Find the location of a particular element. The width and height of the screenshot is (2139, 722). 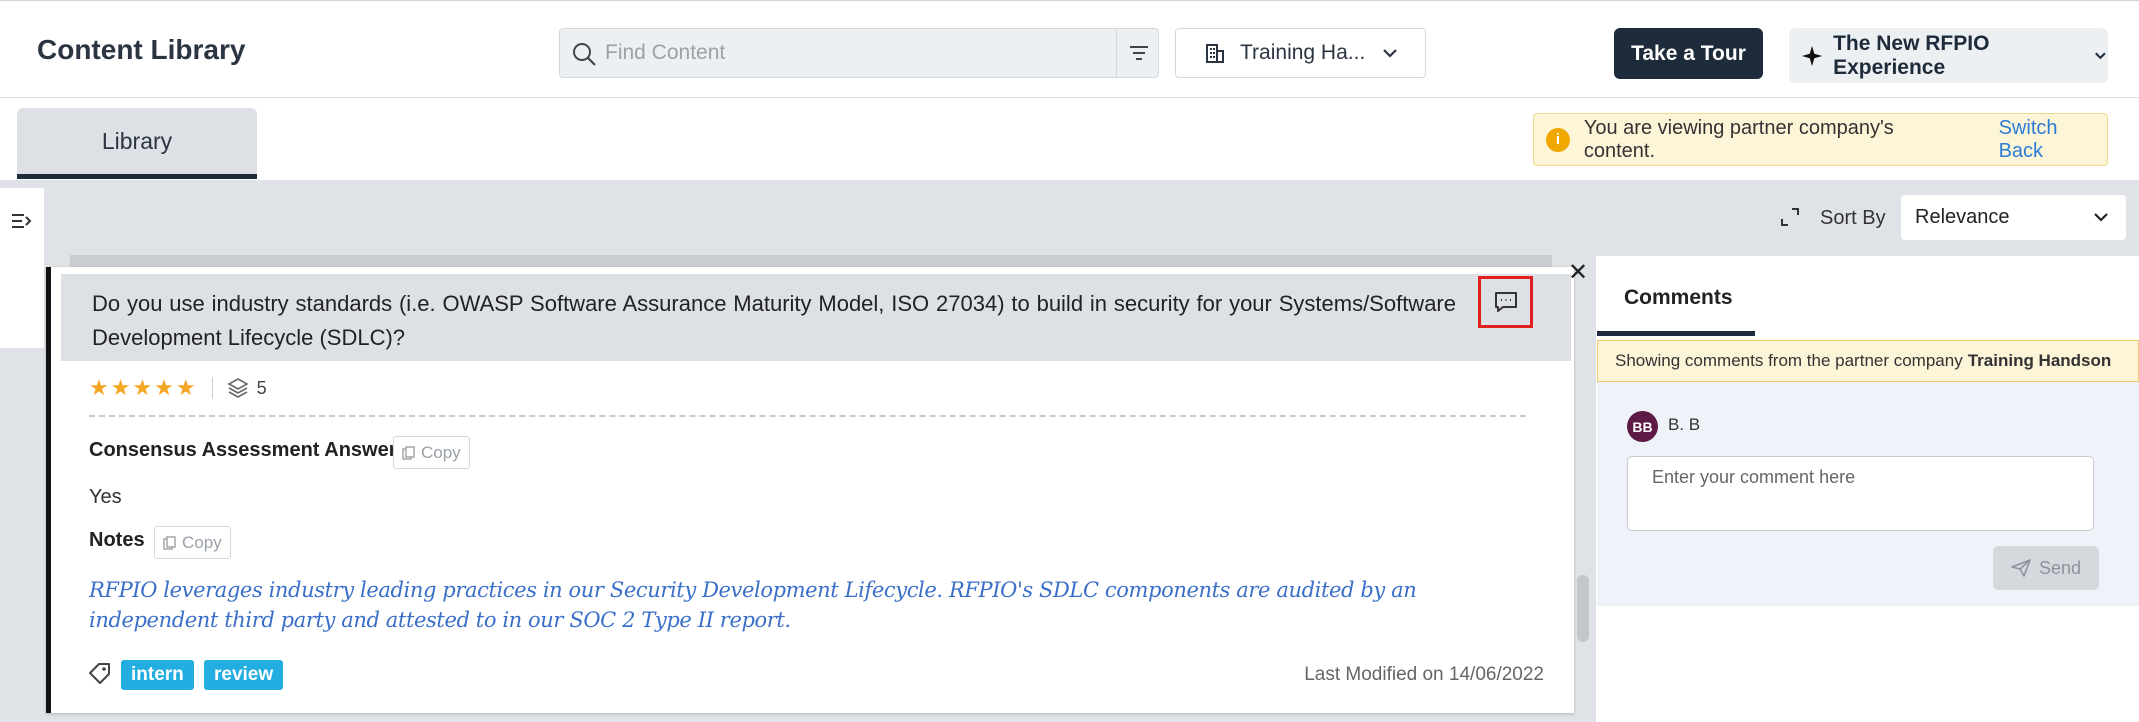

info-icon: i is located at coordinates (1558, 139).